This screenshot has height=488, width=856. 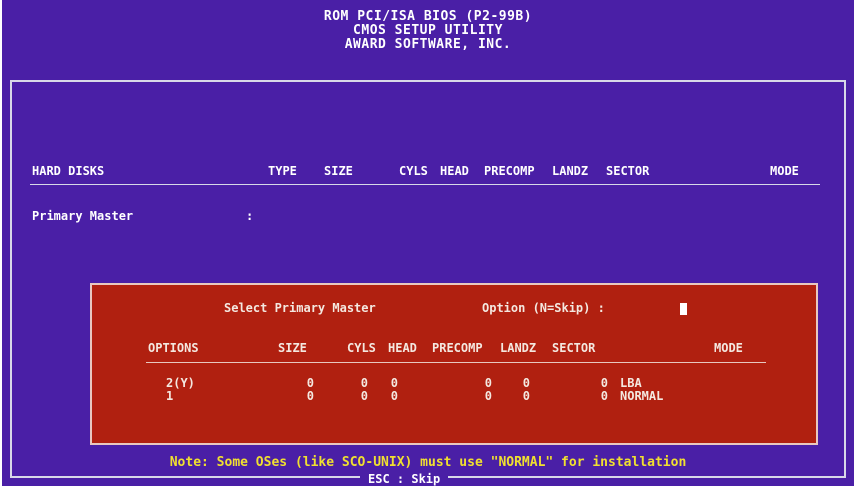 I want to click on col-mode: MODE, so click(x=784, y=171).